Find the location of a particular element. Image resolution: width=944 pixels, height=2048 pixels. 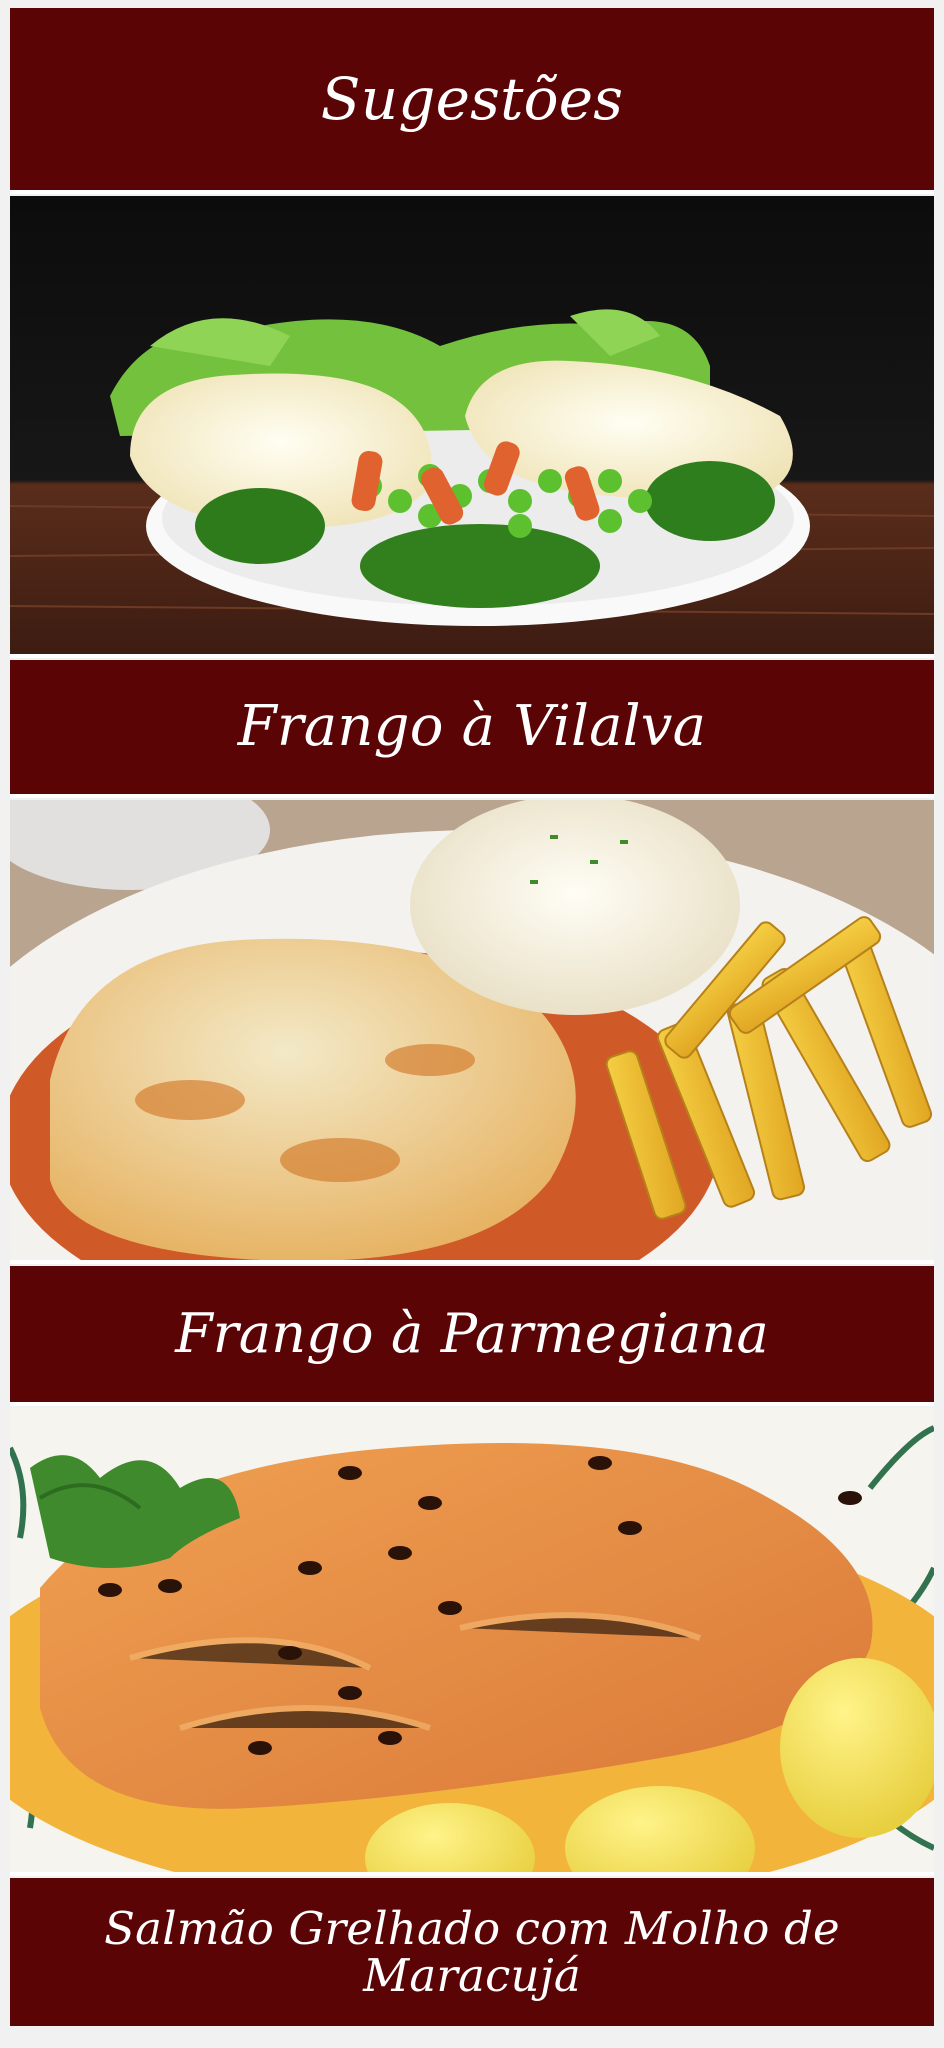

dish-banner-salmao: Salmão Grelhado com Molho de Maracujá is located at coordinates (472, 1952).